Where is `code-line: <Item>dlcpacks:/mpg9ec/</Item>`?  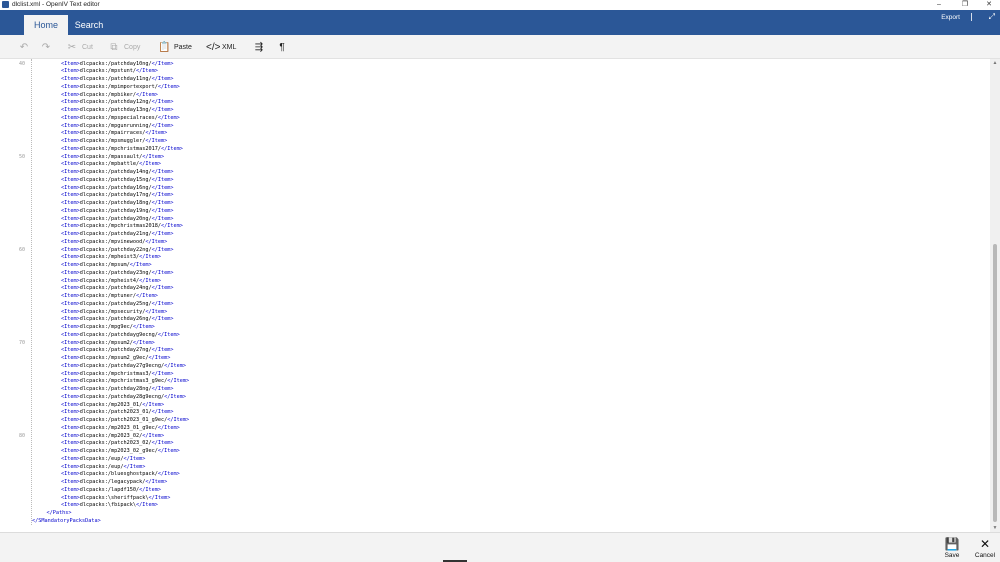 code-line: <Item>dlcpacks:/mpg9ec/</Item> is located at coordinates (108, 328).